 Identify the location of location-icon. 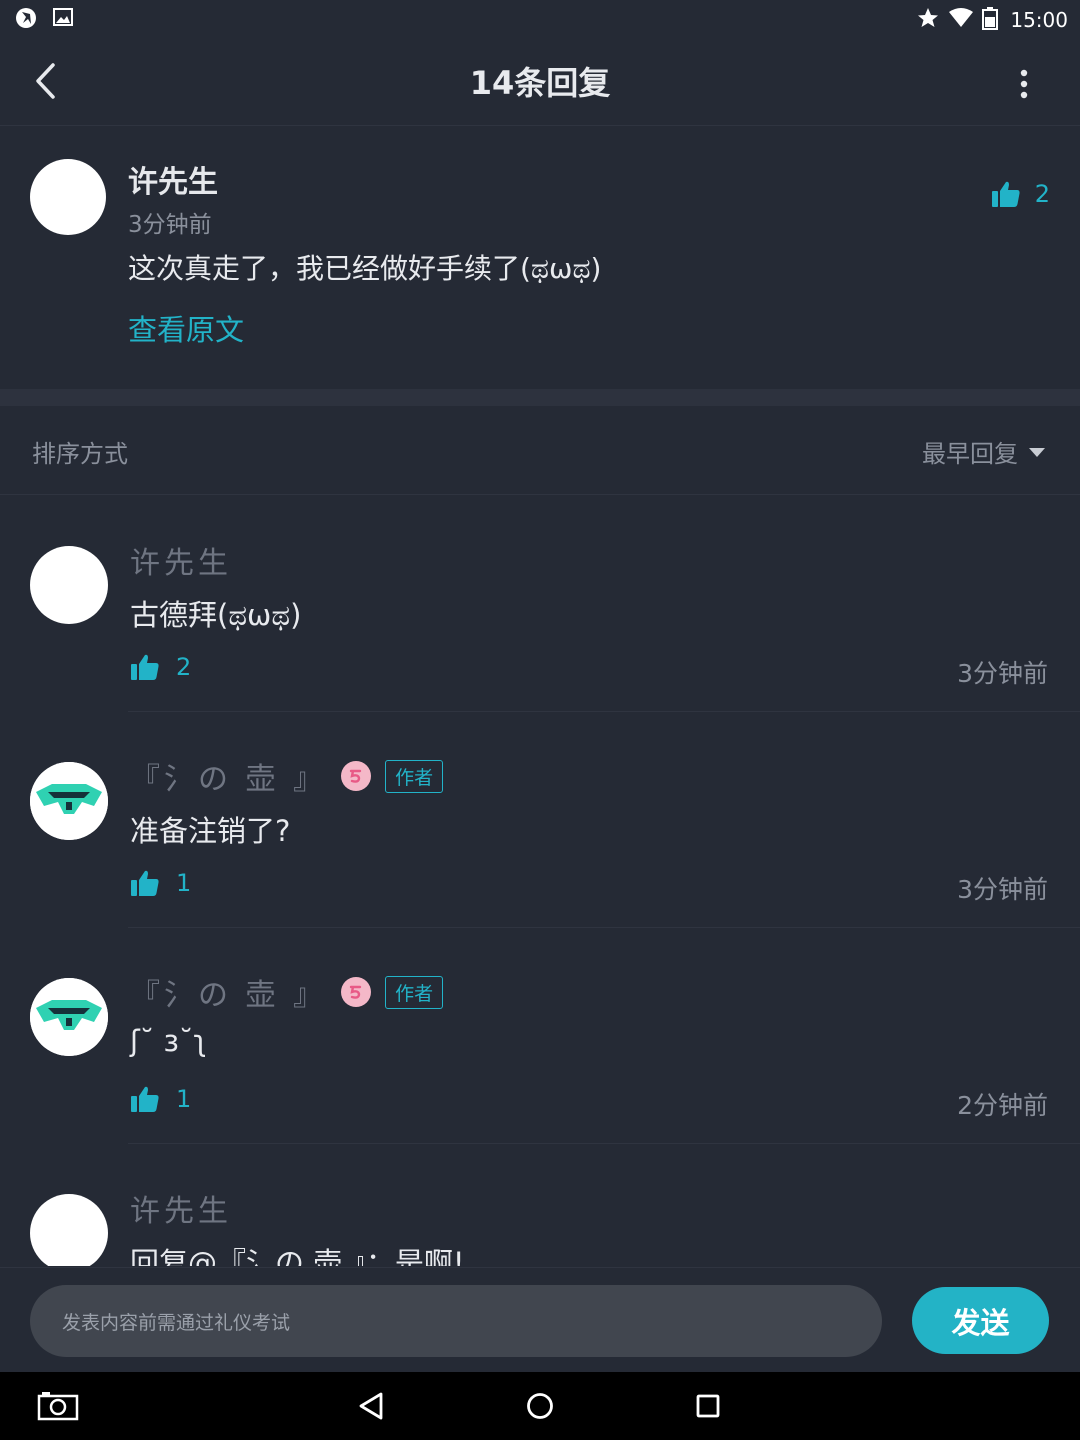
(26, 20).